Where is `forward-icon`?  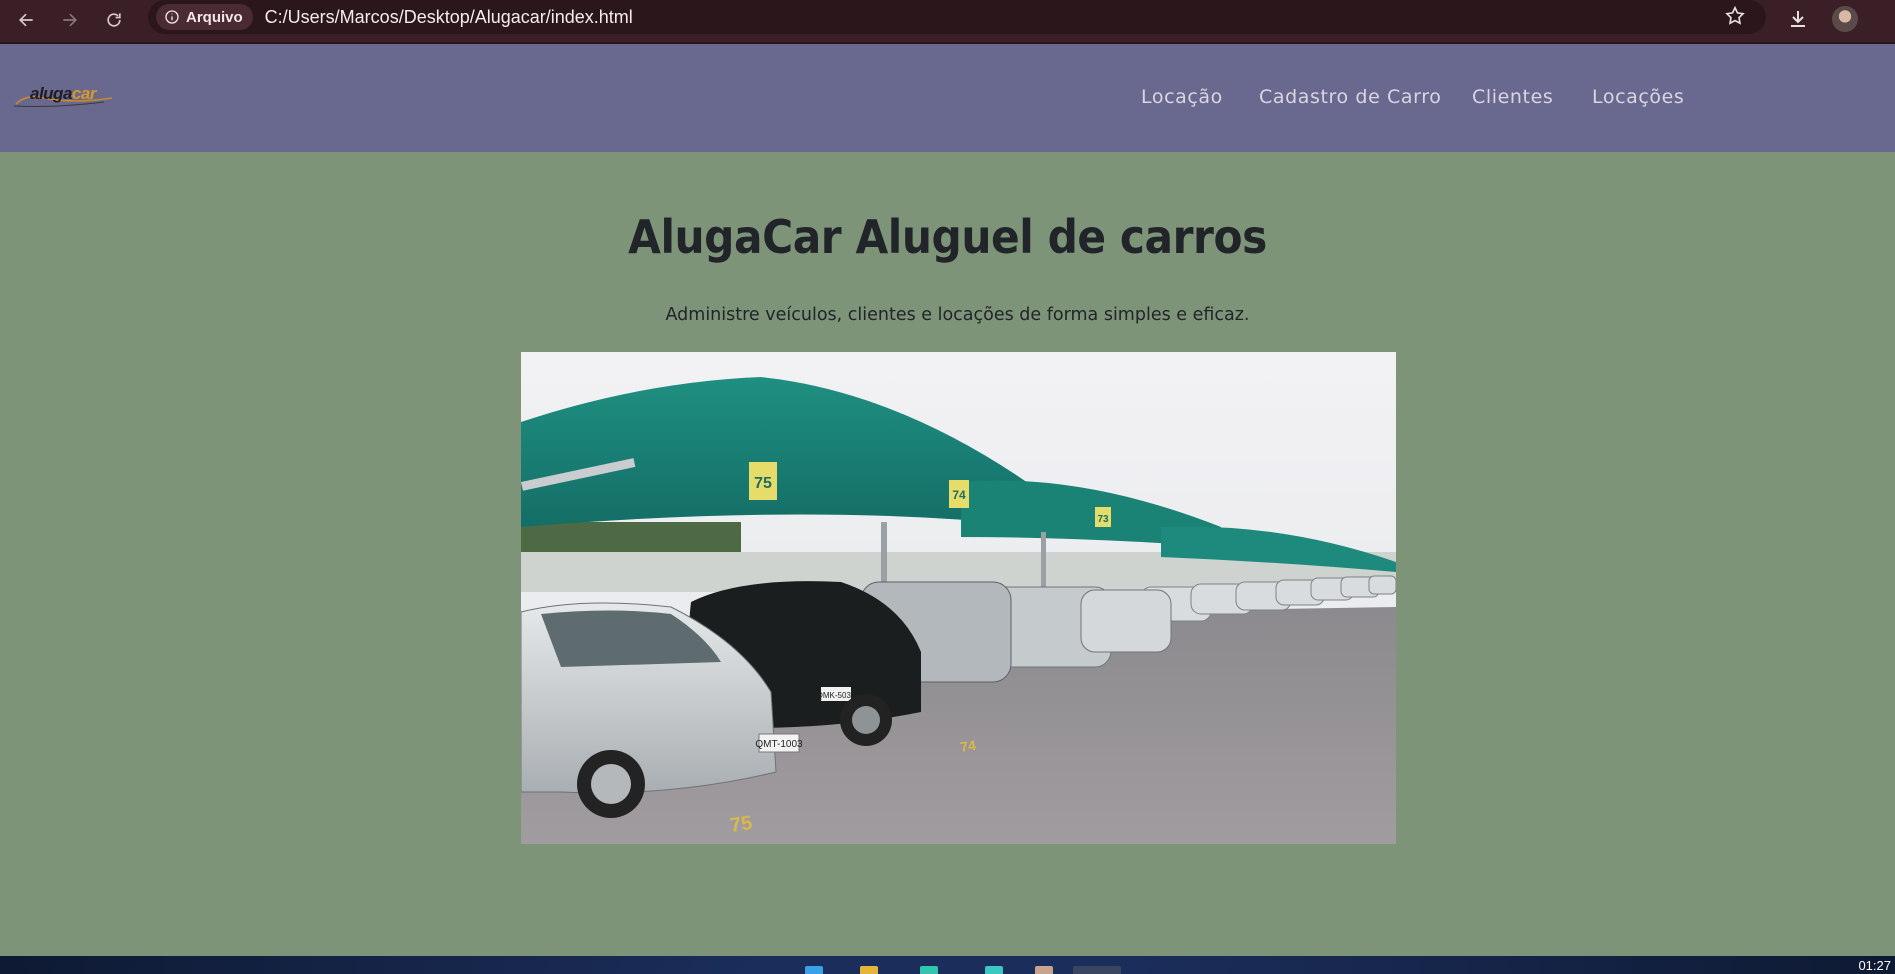
forward-icon is located at coordinates (70, 20).